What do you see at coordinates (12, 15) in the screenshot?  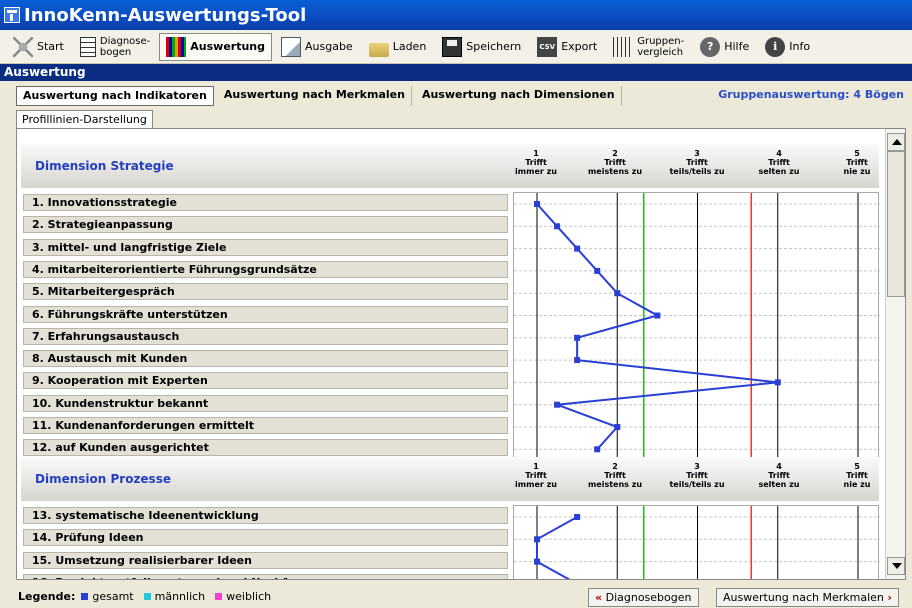 I see `app-icon` at bounding box center [12, 15].